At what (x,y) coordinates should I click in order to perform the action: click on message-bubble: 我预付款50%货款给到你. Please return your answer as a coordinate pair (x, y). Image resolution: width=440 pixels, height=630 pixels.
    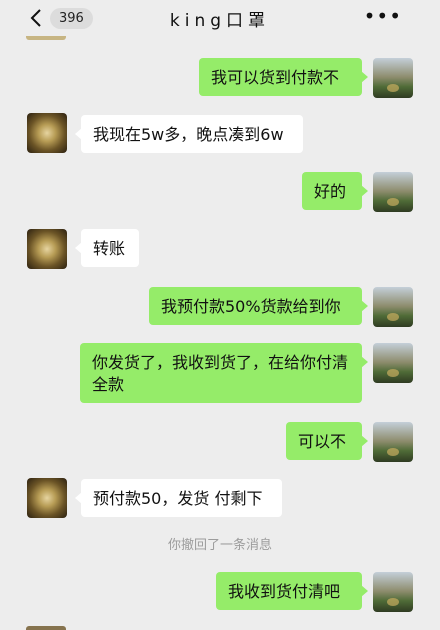
    Looking at the image, I should click on (258, 306).